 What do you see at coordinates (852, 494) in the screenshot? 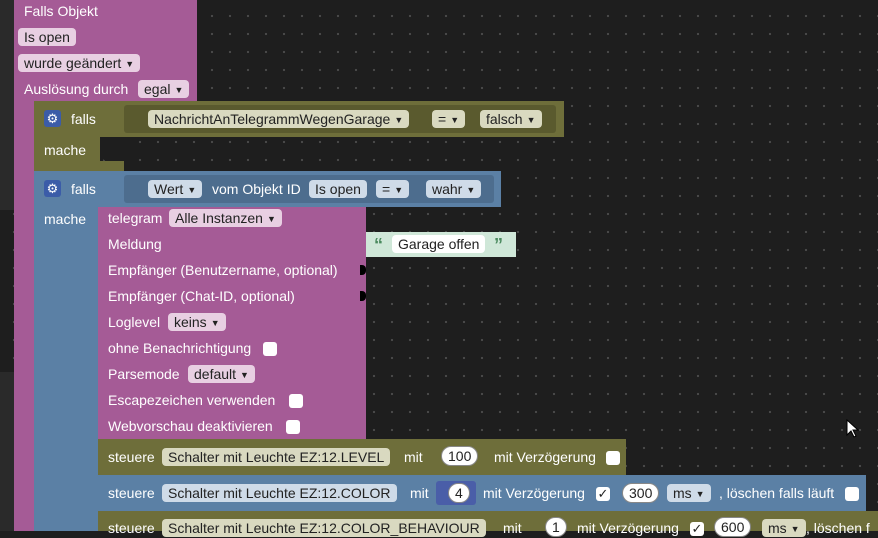
I see `control-2-clear-checkbox` at bounding box center [852, 494].